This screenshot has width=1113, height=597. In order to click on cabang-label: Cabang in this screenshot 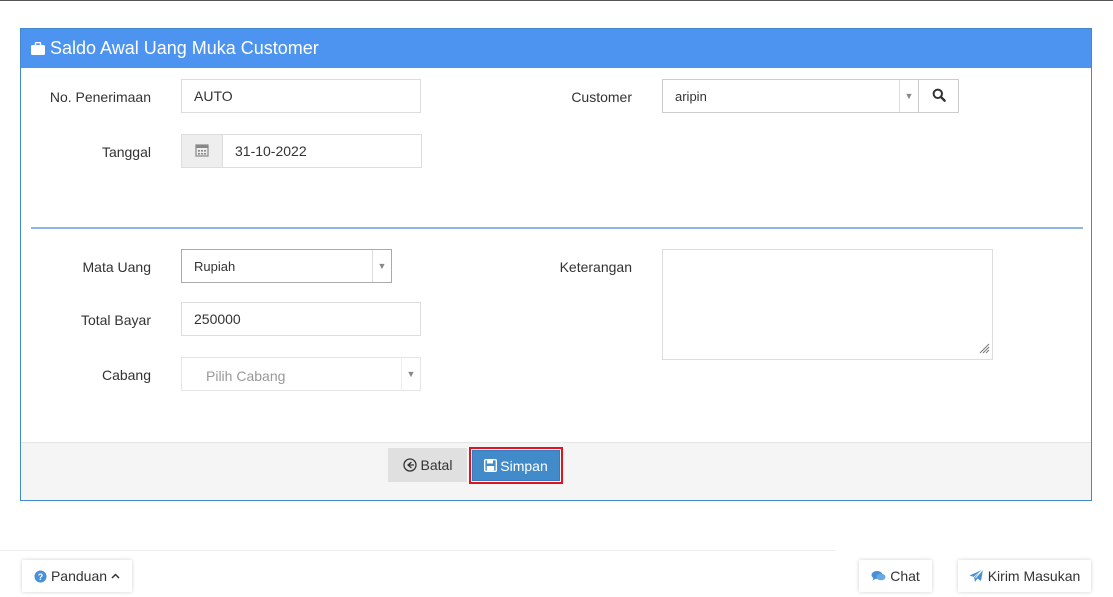, I will do `click(126, 375)`.